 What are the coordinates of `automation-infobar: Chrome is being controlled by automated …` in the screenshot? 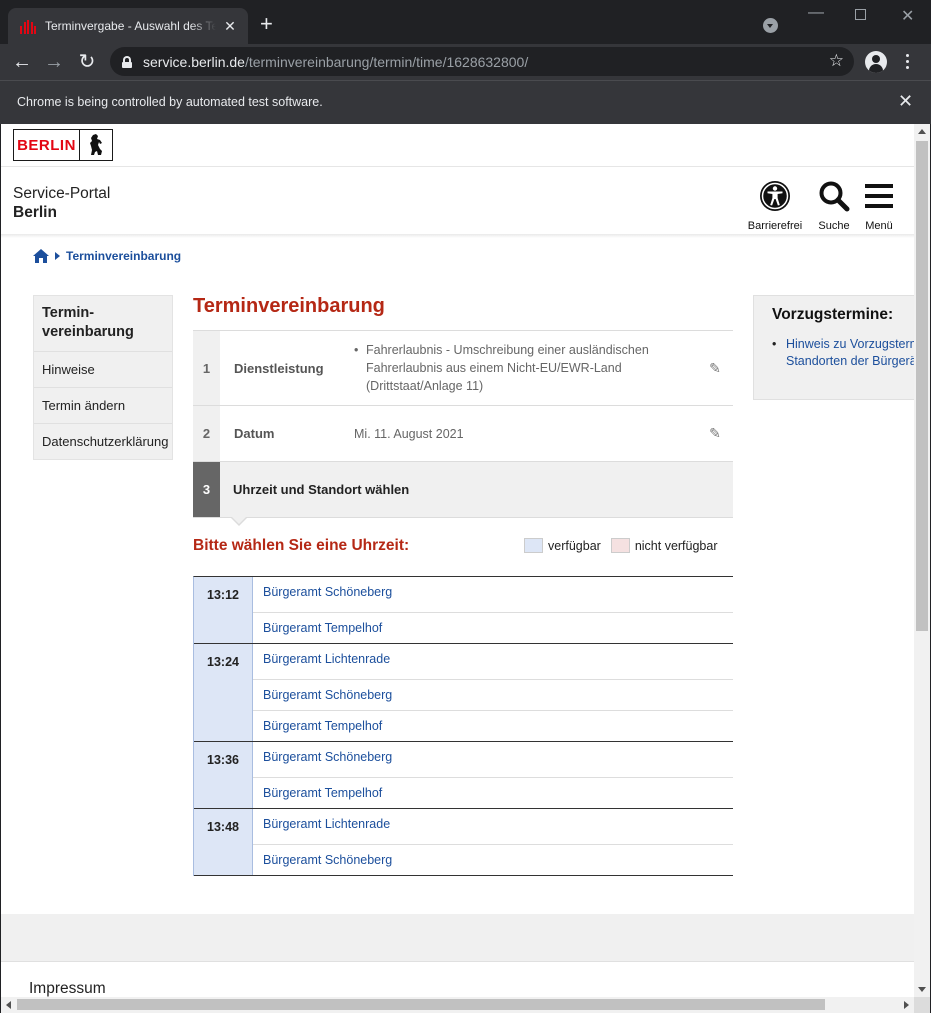 It's located at (465, 102).